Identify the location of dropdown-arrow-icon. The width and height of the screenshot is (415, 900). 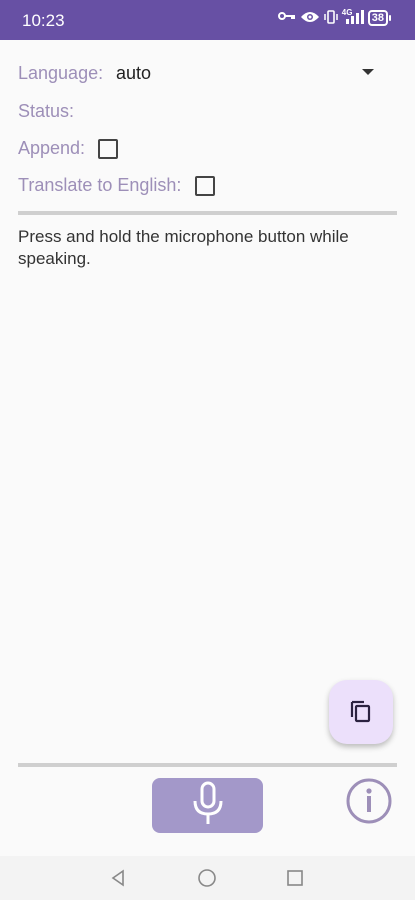
(368, 72).